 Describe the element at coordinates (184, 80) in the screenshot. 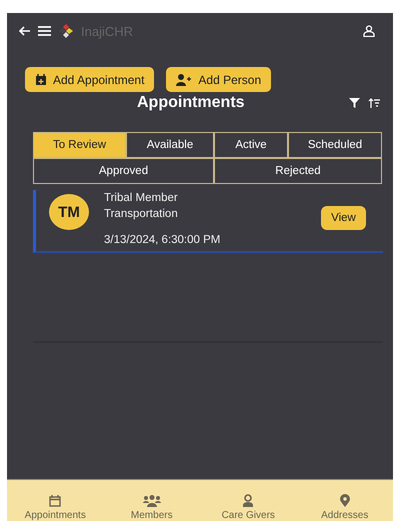

I see `add-person-icon` at that location.